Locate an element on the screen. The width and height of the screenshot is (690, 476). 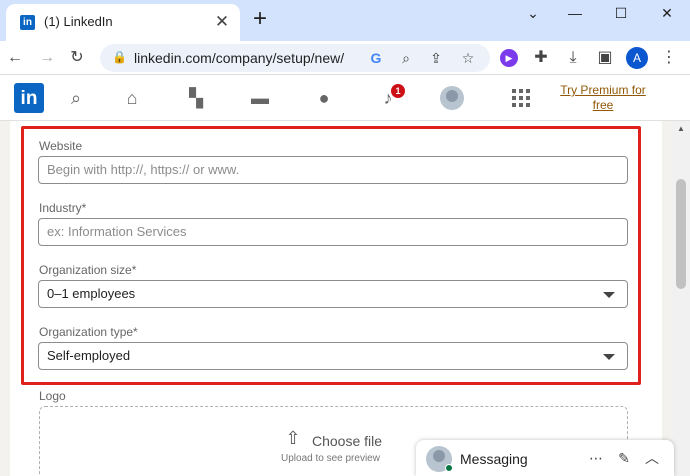
jobs-briefcase-icon: ▬ is located at coordinates (260, 98).